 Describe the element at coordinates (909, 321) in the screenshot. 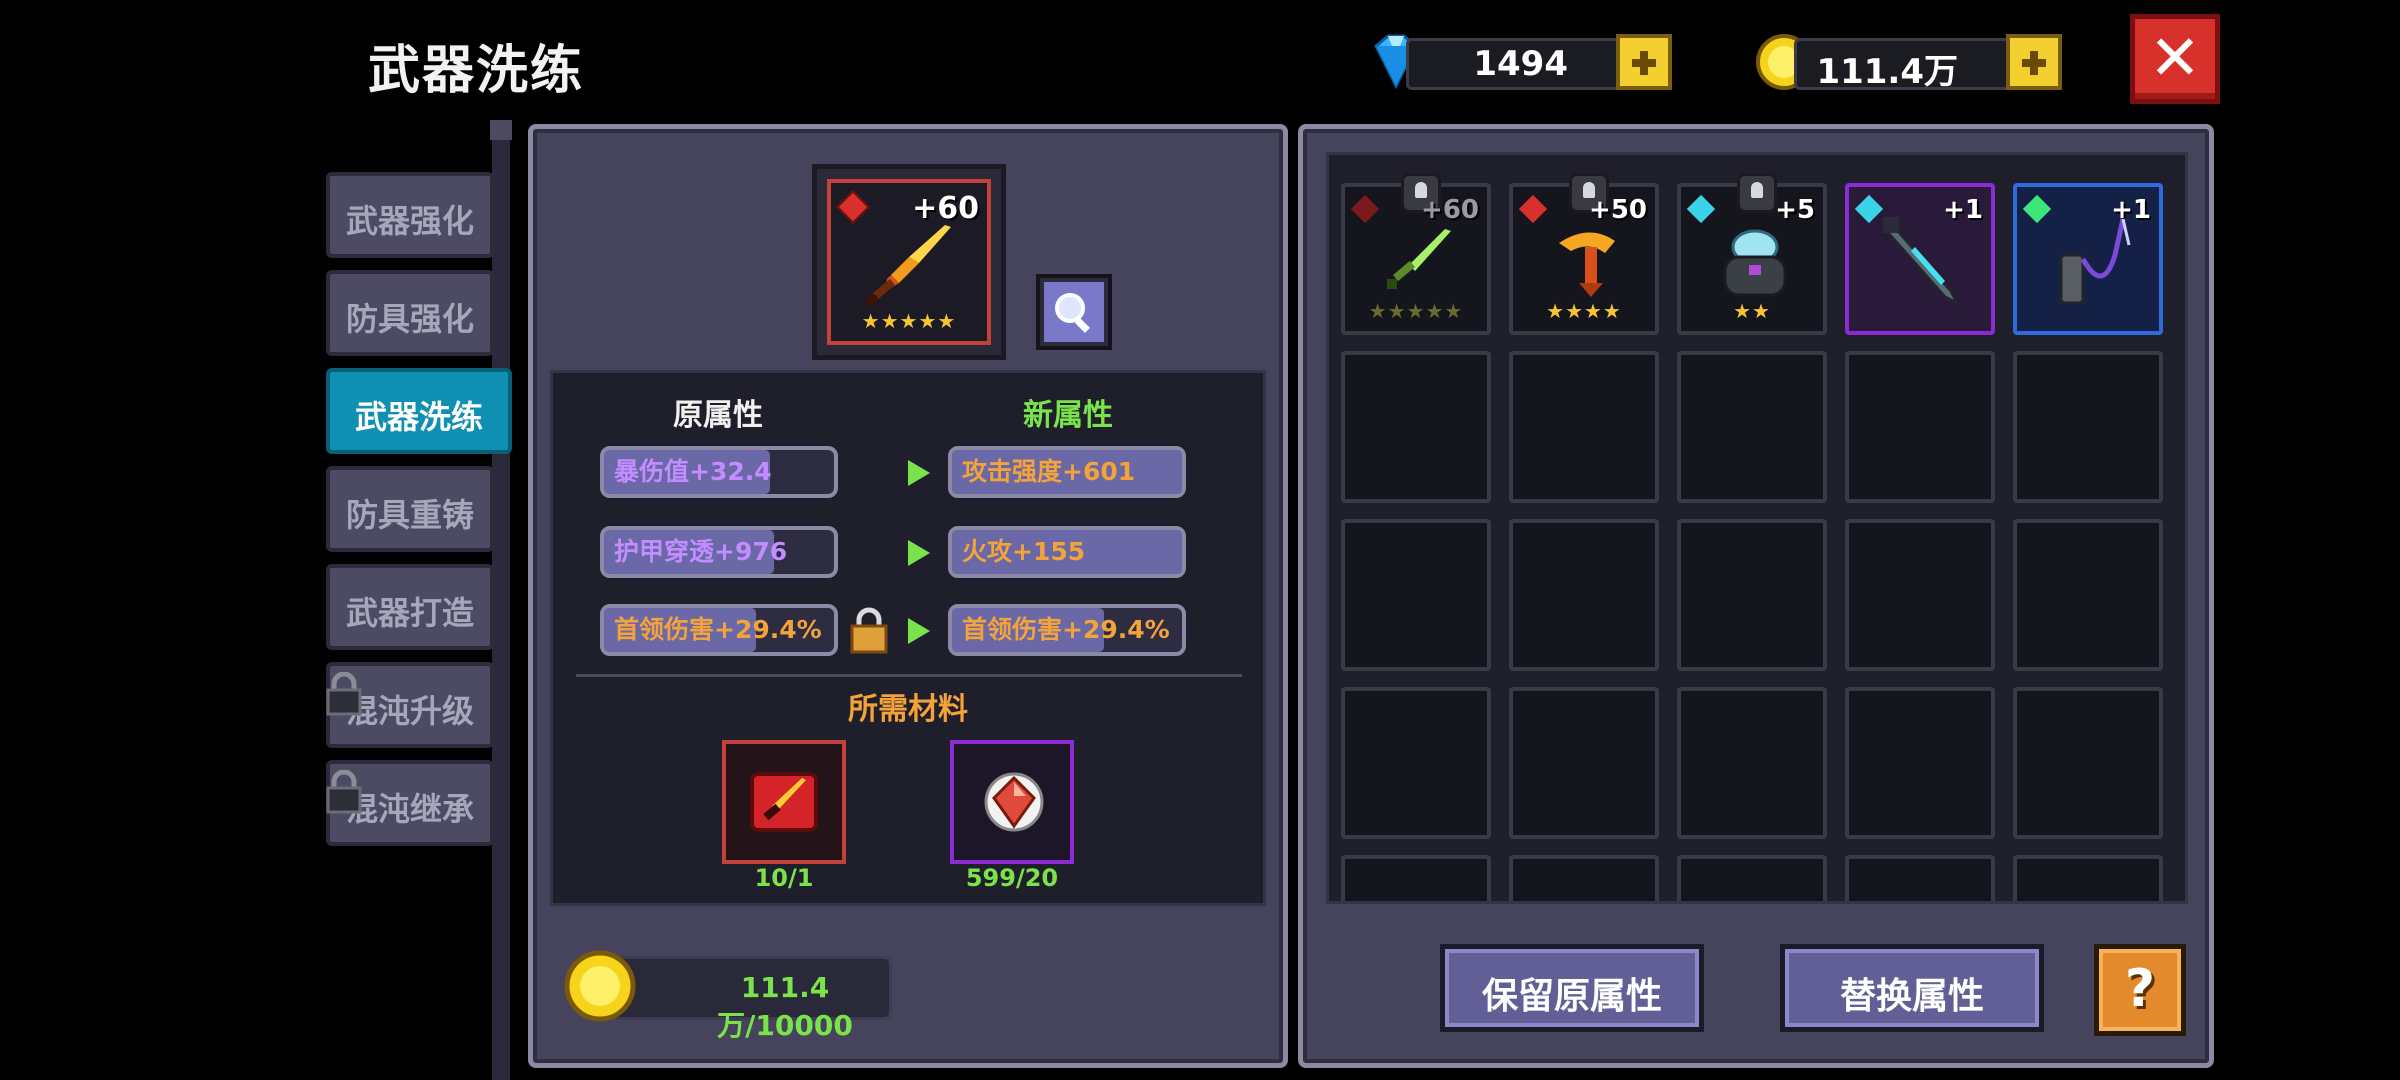

I see `weapon-stars: ★★★★★` at that location.